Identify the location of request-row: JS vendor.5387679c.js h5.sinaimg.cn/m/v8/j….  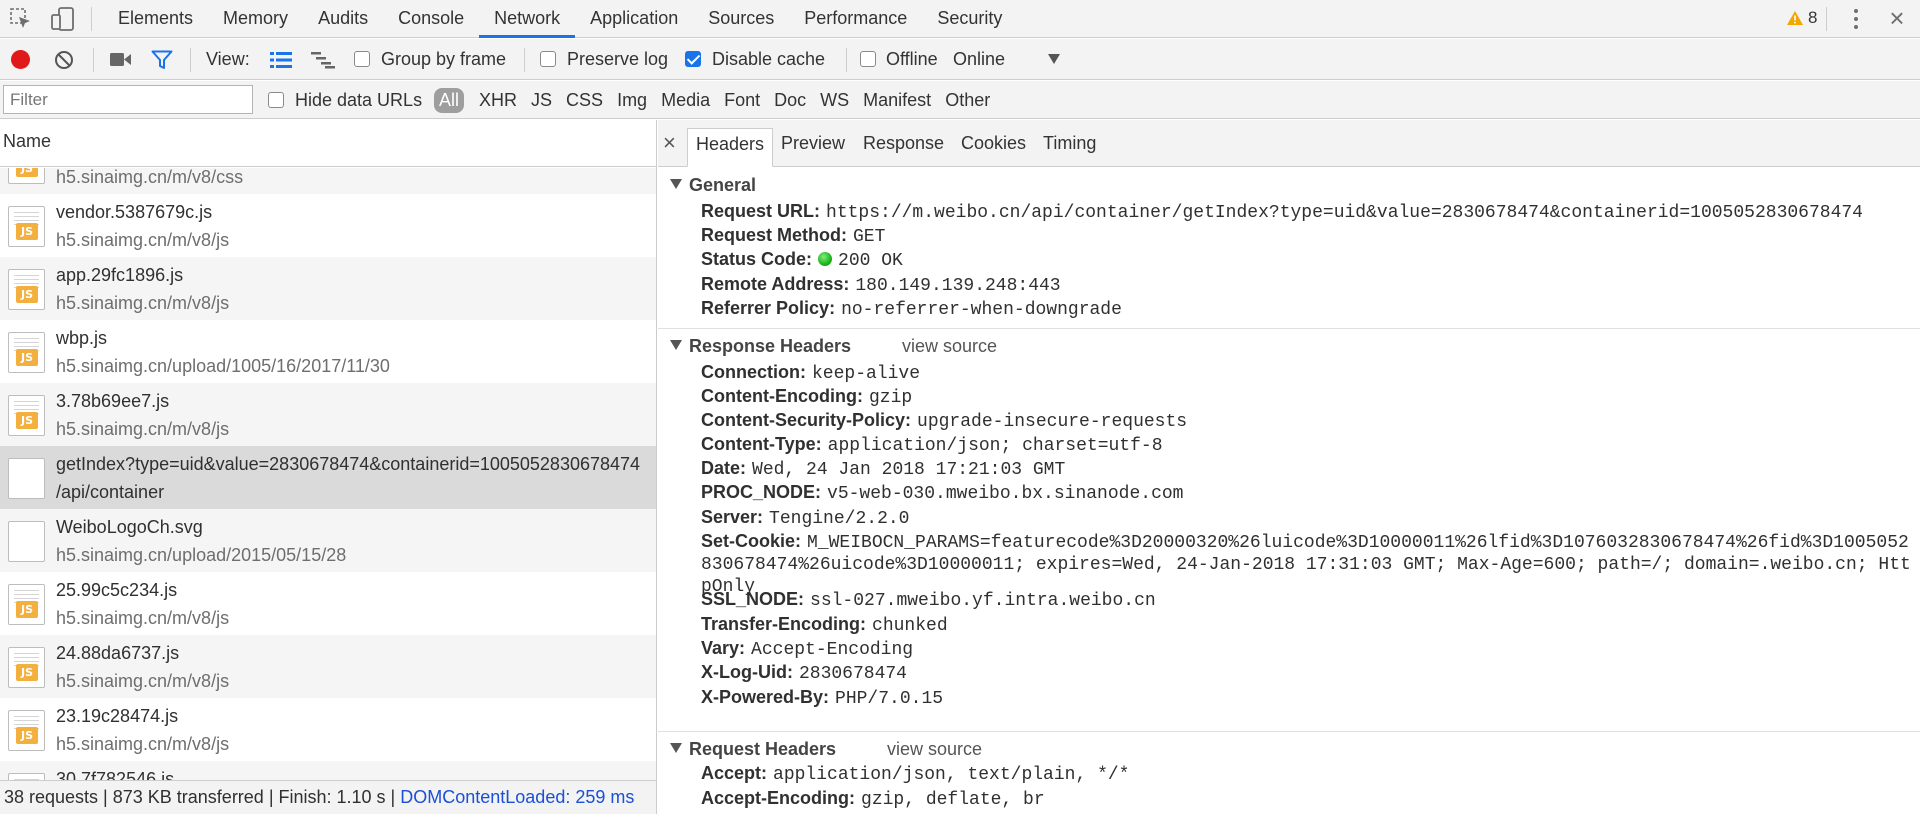
(328, 225).